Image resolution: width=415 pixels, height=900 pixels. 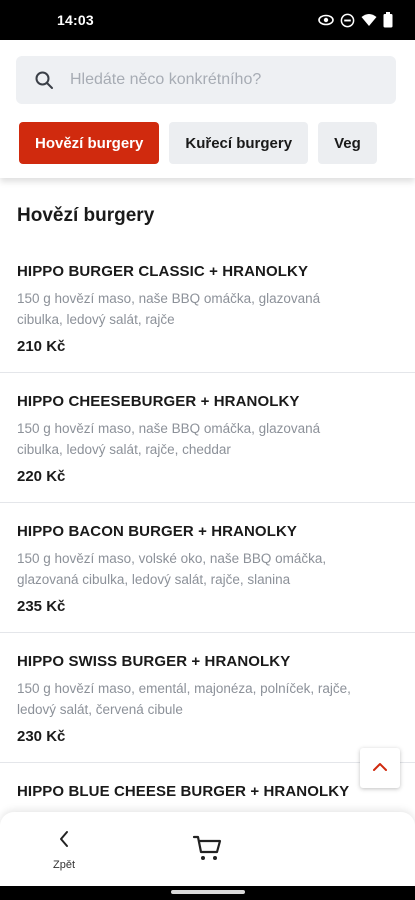 I want to click on status-time: 14:03, so click(x=75, y=20).